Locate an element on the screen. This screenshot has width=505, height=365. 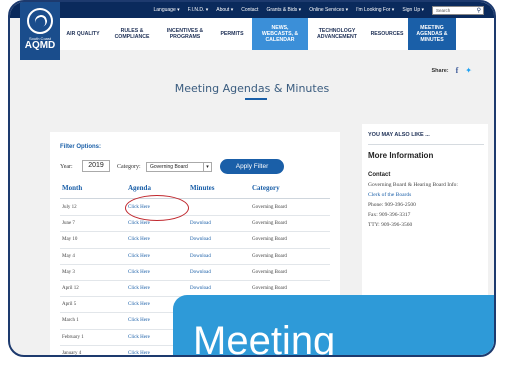
contact-tty: TTY: 909-396-3560 is located at coordinates (390, 225).